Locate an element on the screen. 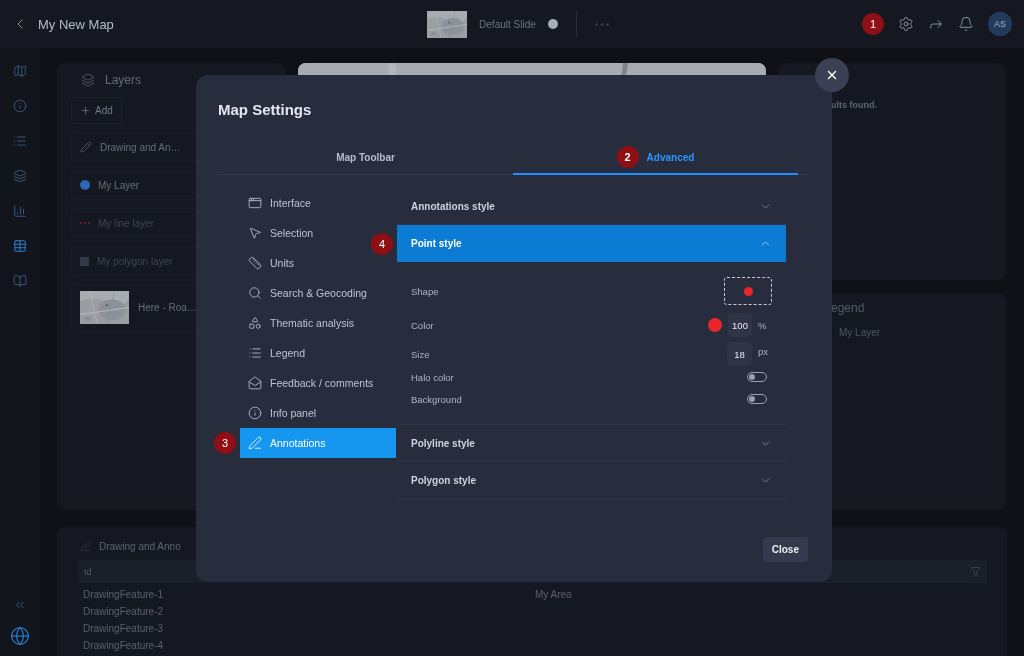 Image resolution: width=1024 pixels, height=656 pixels. filter-icon is located at coordinates (975, 571).